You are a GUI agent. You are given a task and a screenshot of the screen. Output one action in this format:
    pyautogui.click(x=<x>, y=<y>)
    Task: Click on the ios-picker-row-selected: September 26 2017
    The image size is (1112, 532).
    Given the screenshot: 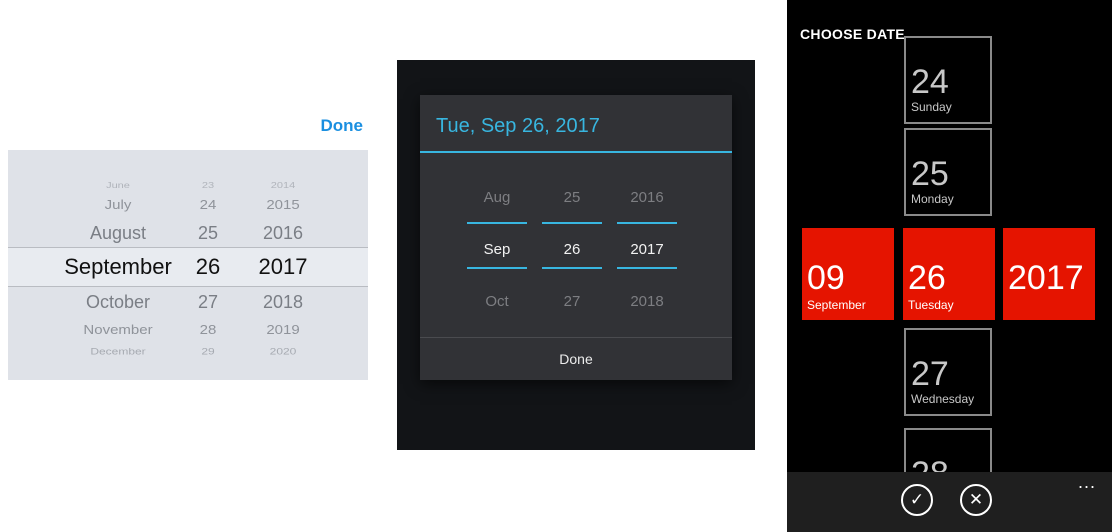 What is the action you would take?
    pyautogui.click(x=188, y=266)
    